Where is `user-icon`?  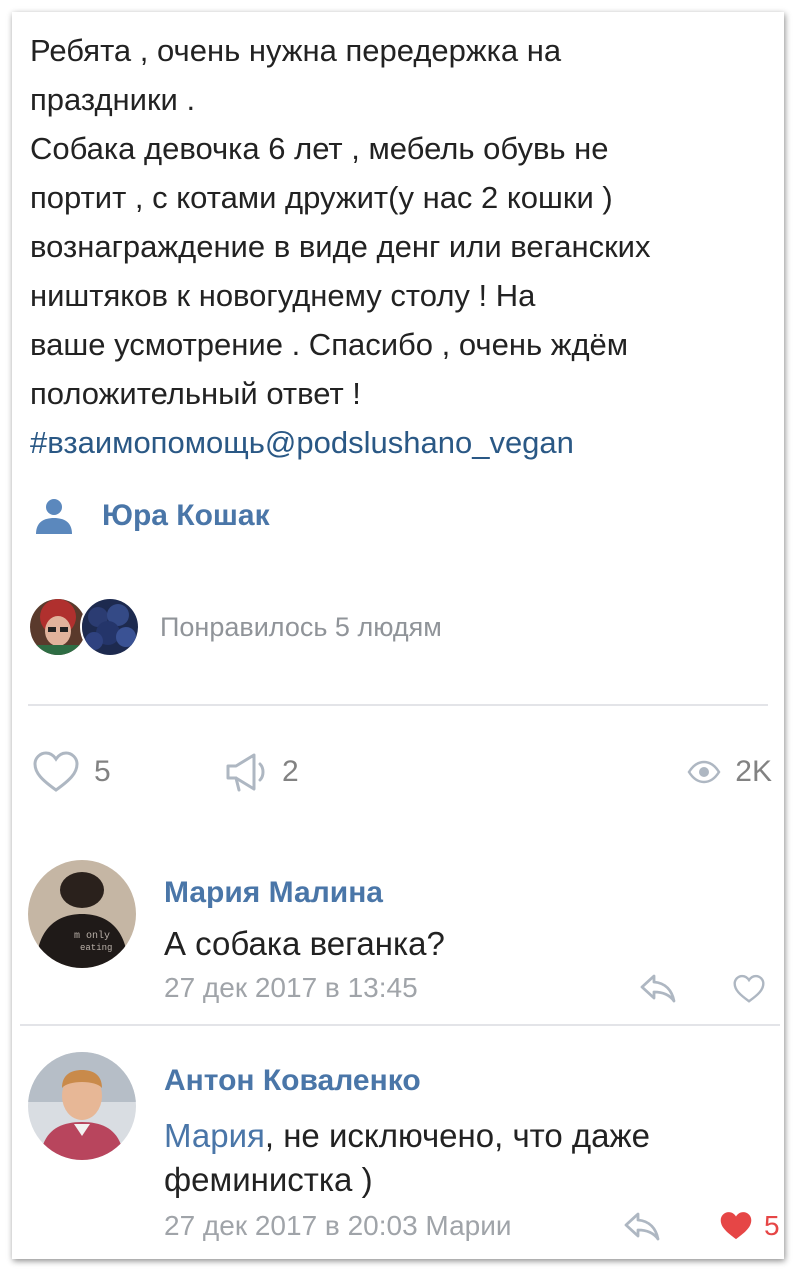
user-icon is located at coordinates (54, 516).